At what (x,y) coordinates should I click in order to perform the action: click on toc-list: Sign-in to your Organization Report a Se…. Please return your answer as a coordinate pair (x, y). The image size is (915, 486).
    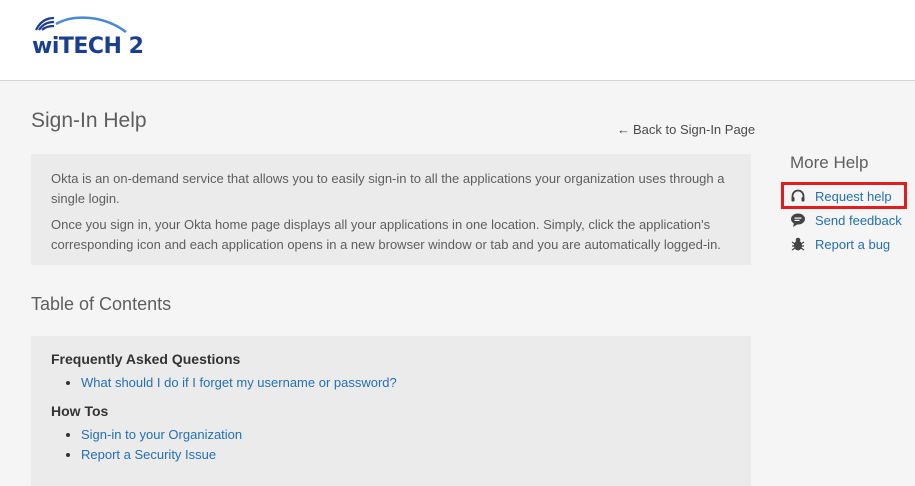
    Looking at the image, I should click on (391, 445).